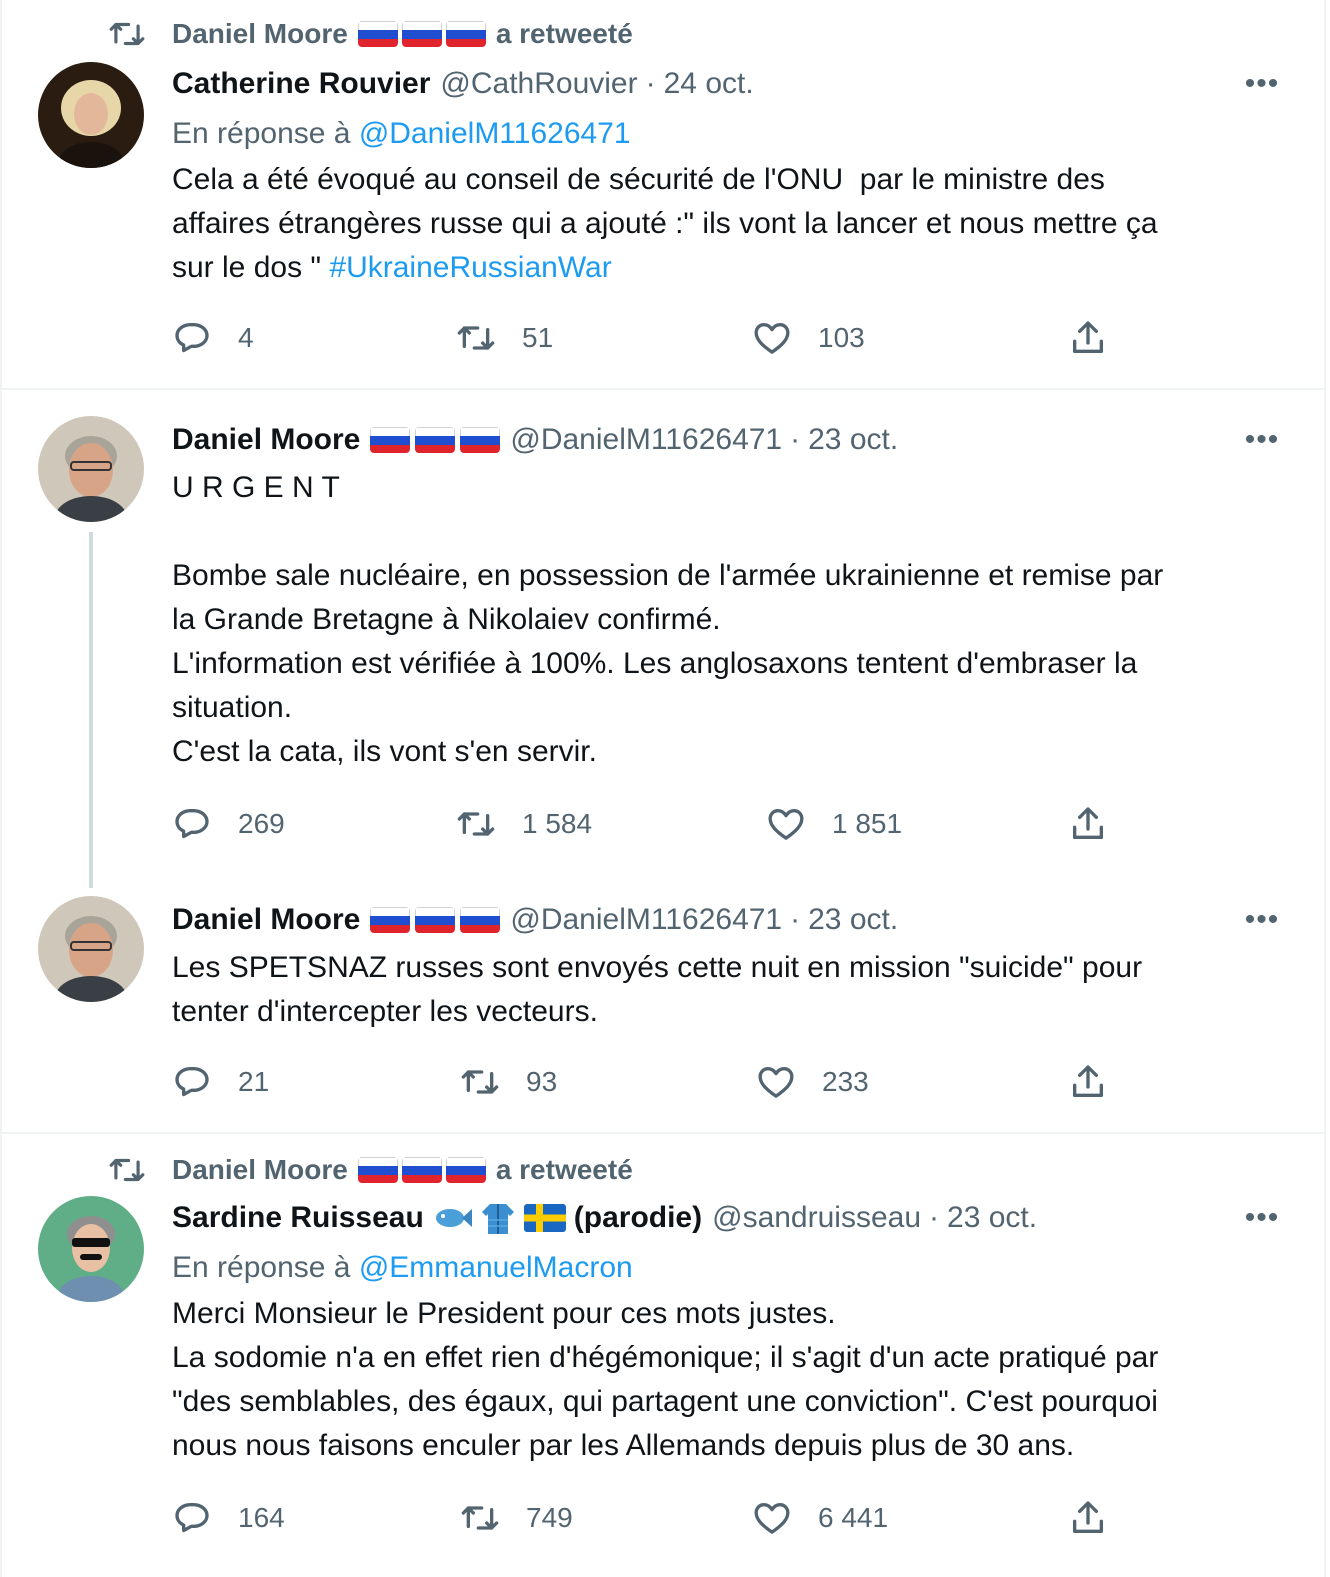 Image resolution: width=1330 pixels, height=1577 pixels. What do you see at coordinates (845, 1081) in the screenshot?
I see `like-count: 233` at bounding box center [845, 1081].